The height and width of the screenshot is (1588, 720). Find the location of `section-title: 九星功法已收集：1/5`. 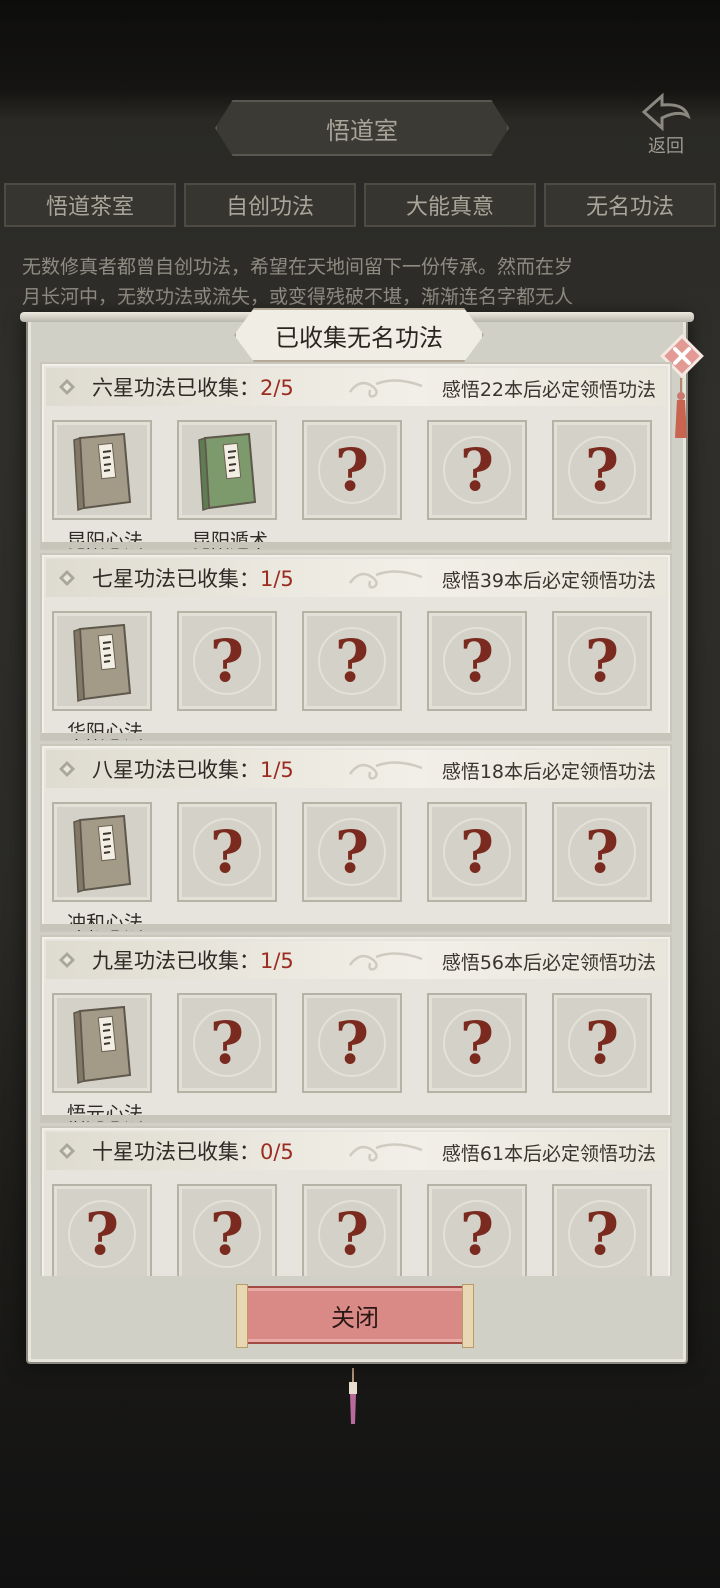

section-title: 九星功法已收集：1/5 is located at coordinates (193, 960).